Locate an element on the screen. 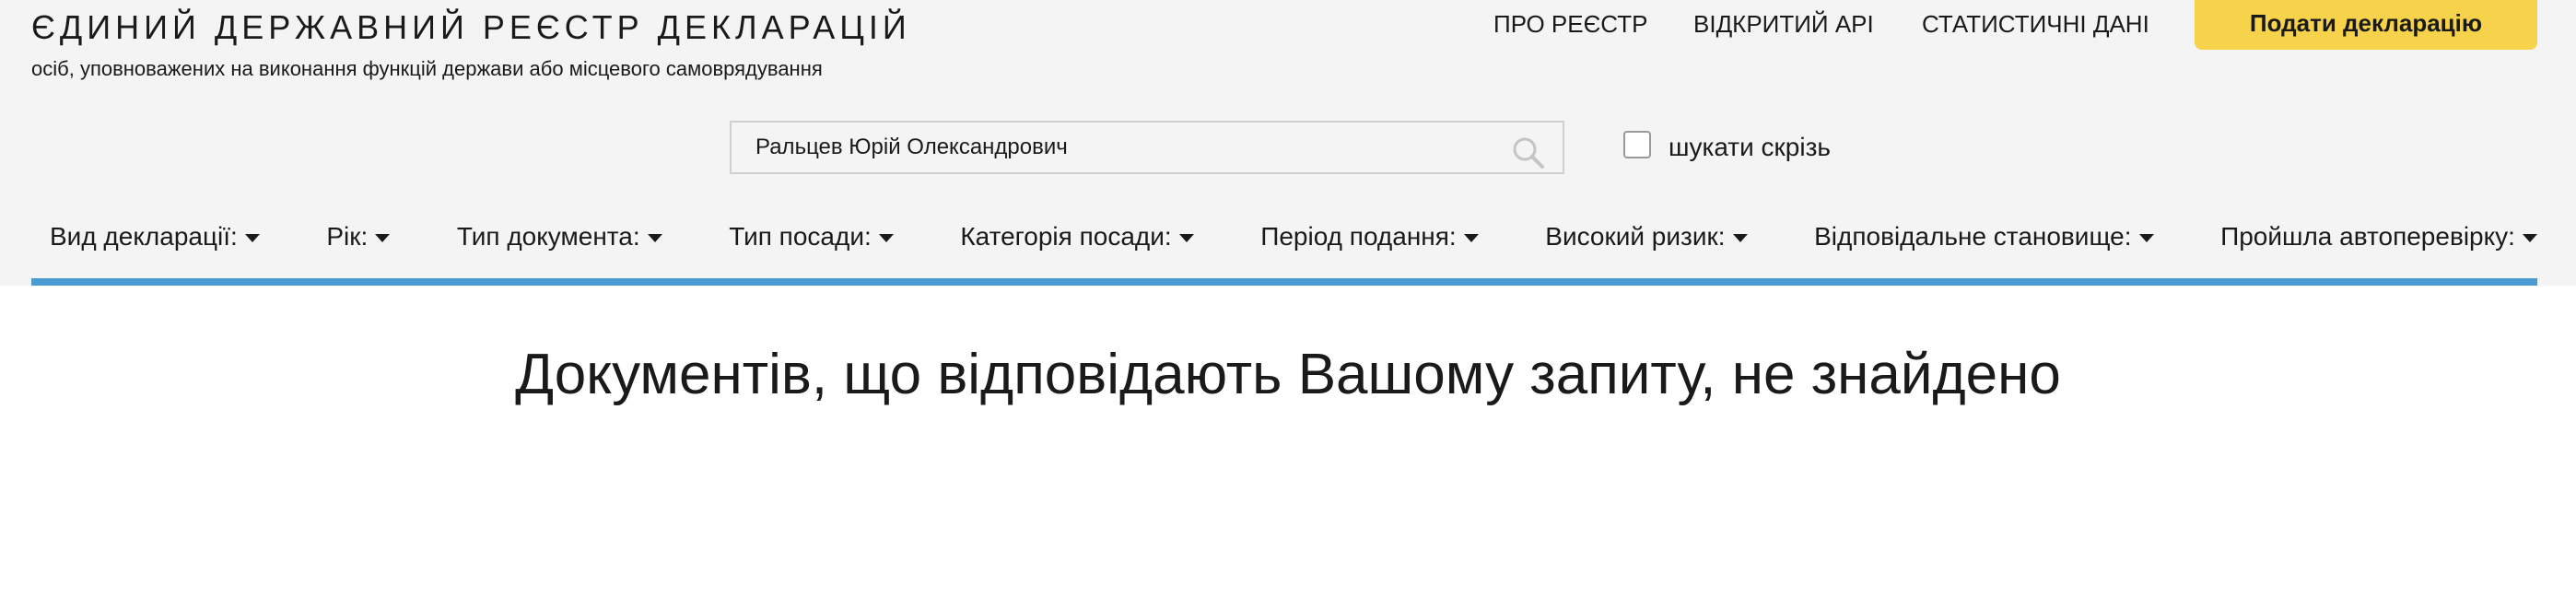 The image size is (2576, 597). filter-label: Пройшла автоперевірку: is located at coordinates (2367, 236).